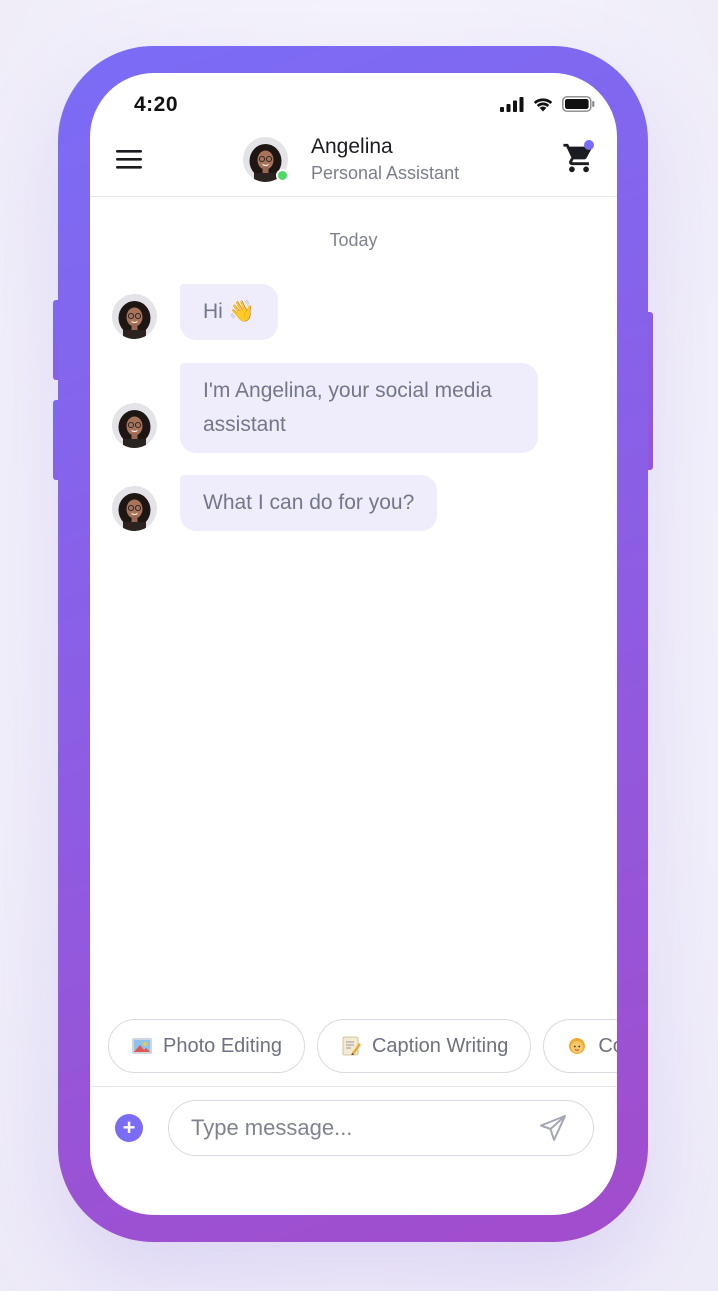  Describe the element at coordinates (512, 104) in the screenshot. I see `signal-icon` at that location.